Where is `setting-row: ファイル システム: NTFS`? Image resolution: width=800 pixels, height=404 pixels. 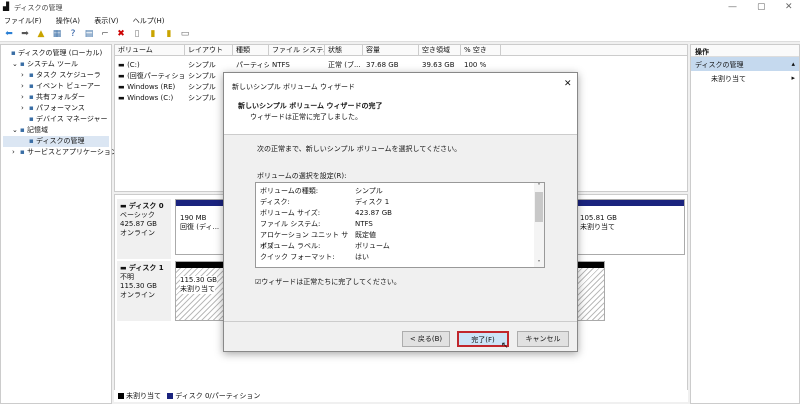 setting-row: ファイル システム: NTFS is located at coordinates (400, 224).